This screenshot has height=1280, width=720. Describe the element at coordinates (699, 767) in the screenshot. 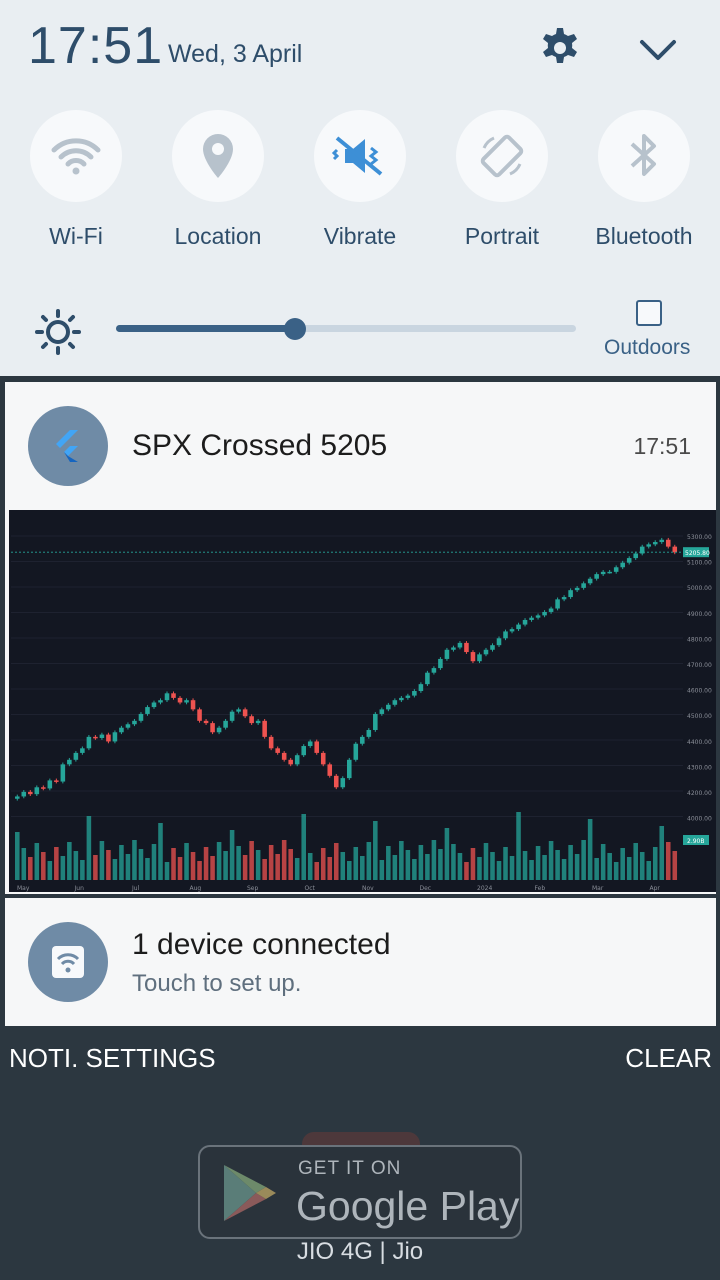

I see `y-tick-label: 4300.00` at that location.